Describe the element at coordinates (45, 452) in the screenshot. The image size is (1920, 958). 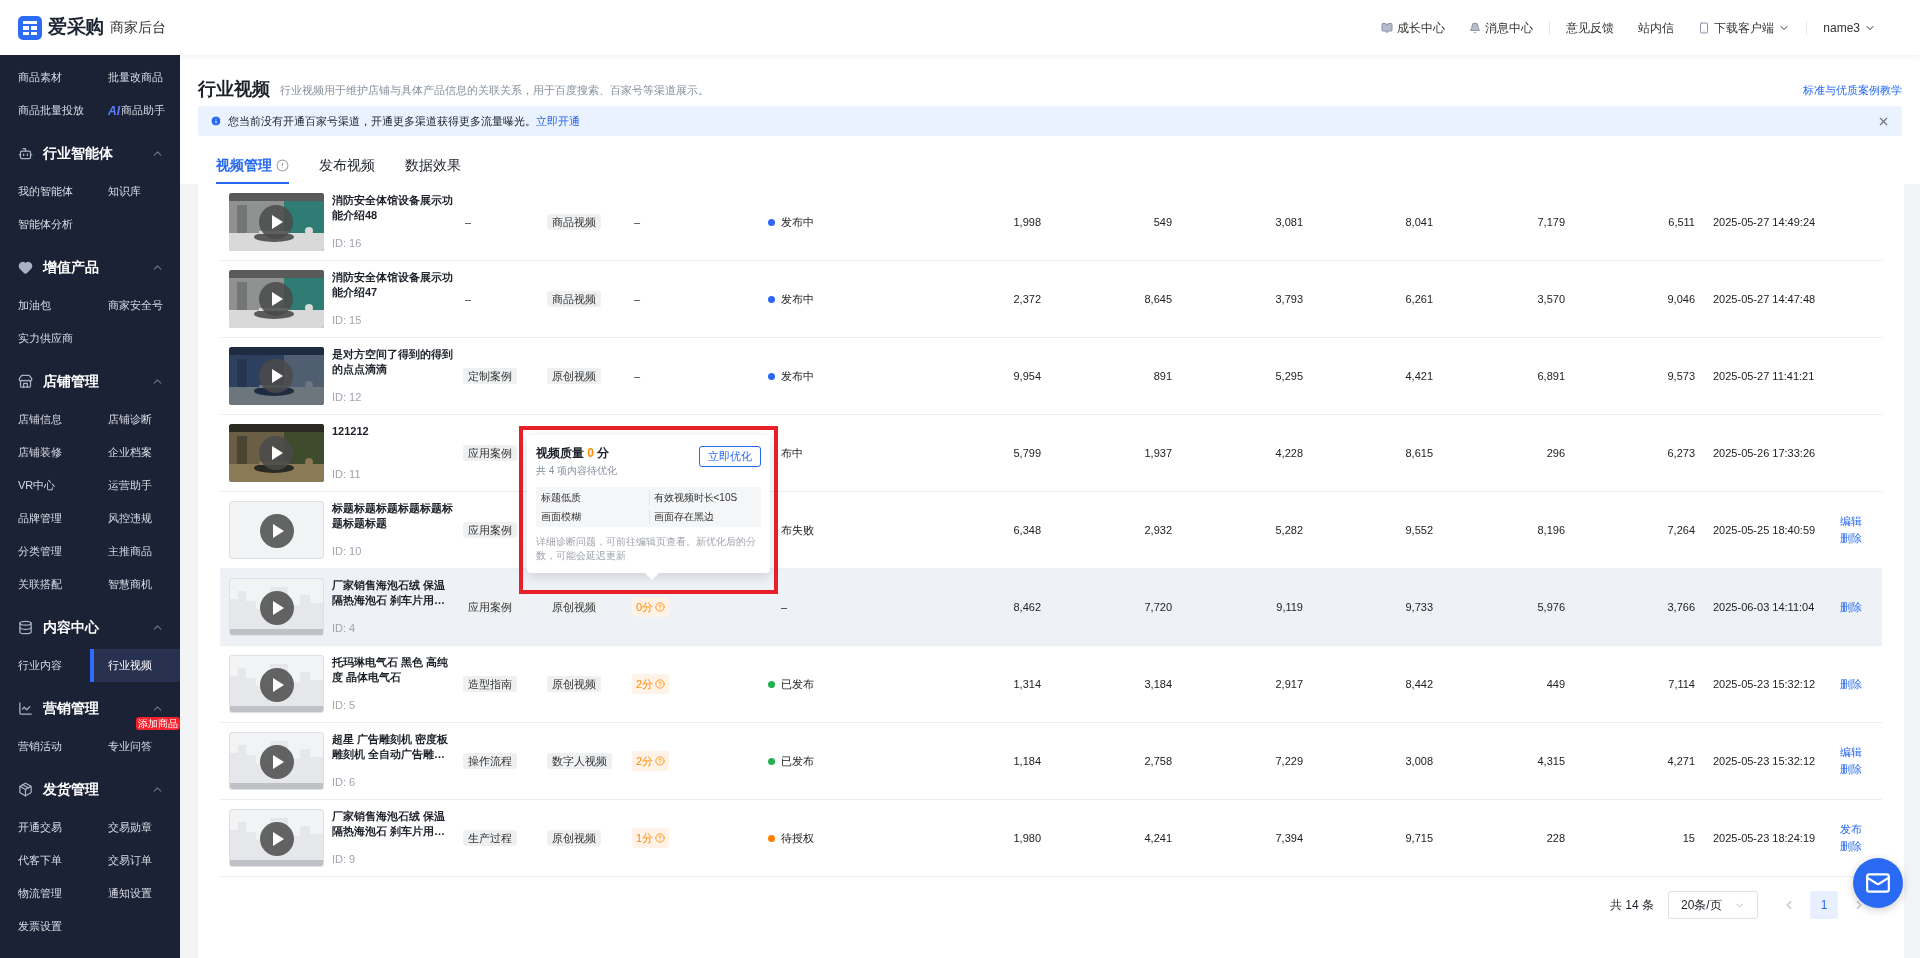
I see `sidebar-item: 店铺装修` at that location.